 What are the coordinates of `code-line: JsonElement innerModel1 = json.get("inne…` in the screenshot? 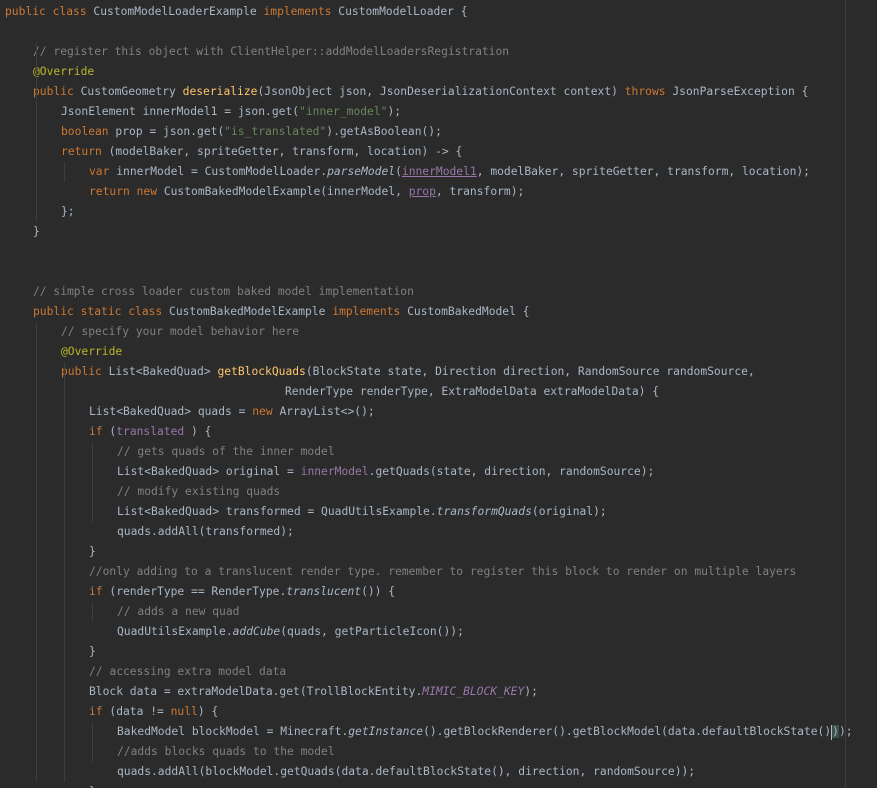 It's located at (234, 112).